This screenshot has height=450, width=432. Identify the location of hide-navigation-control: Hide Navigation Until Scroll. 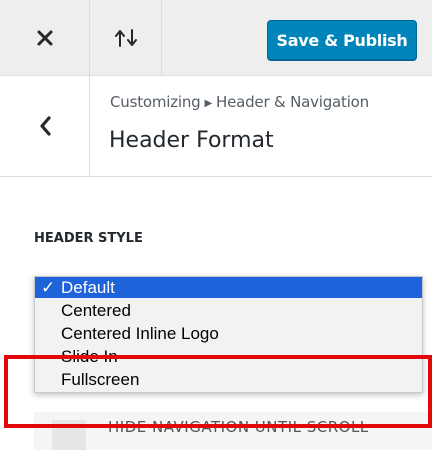
(233, 431).